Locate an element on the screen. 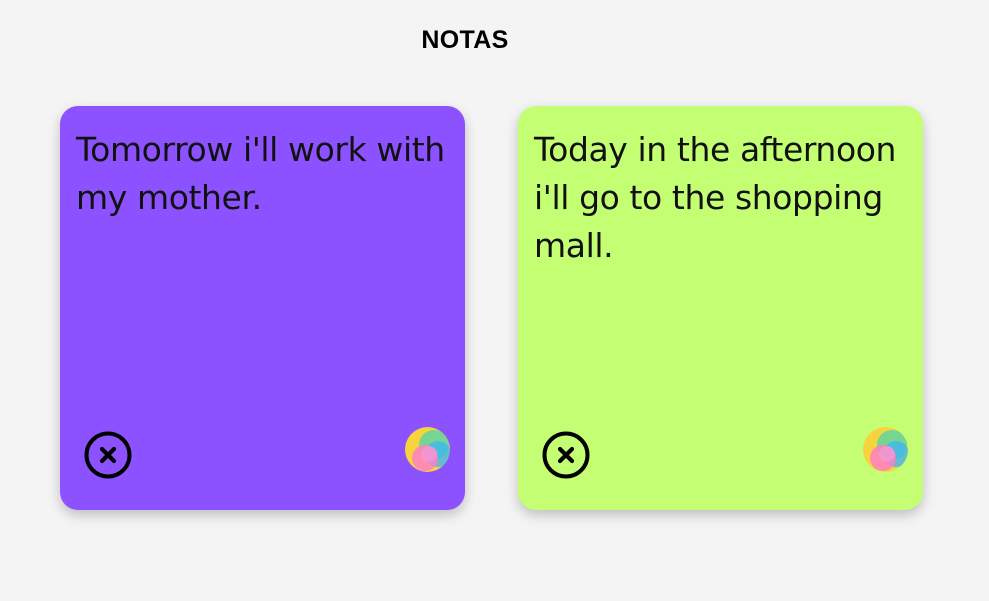 The width and height of the screenshot is (989, 601). page-title: NOTAS is located at coordinates (465, 40).